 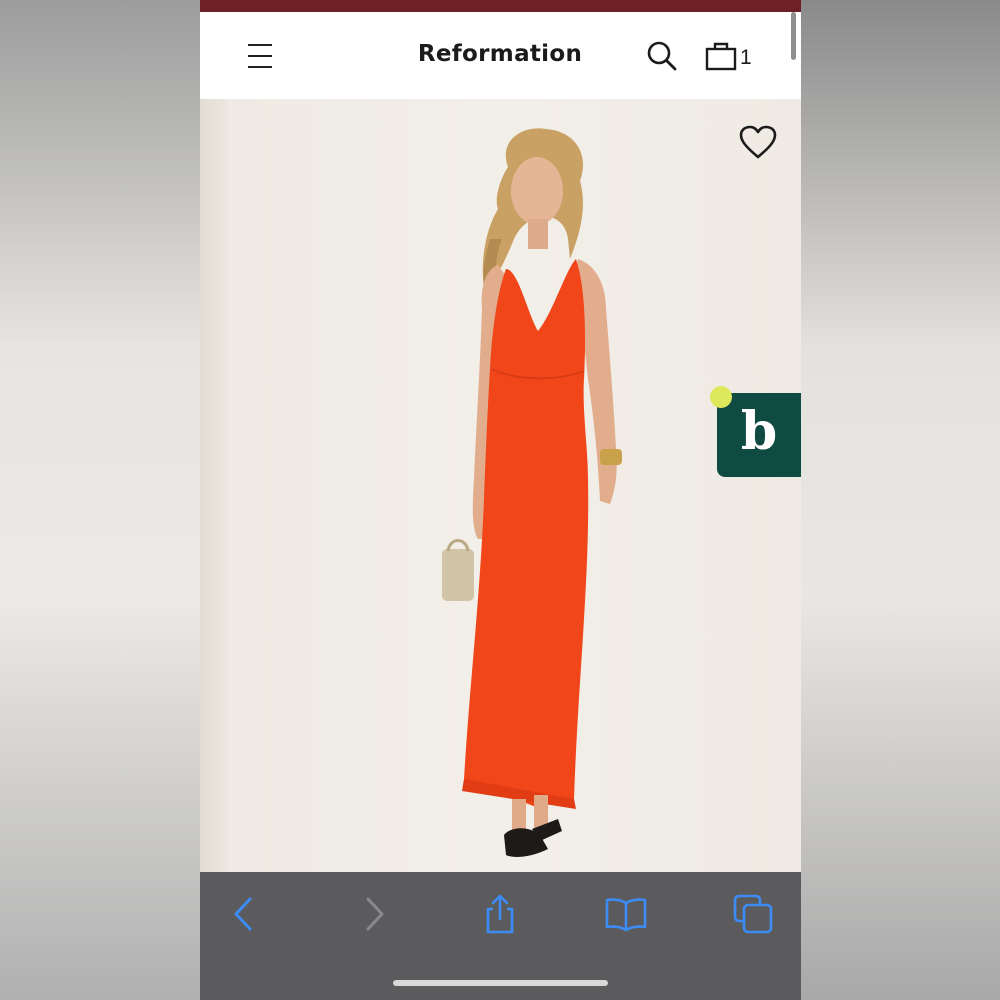 I want to click on b-chat-widget: b, so click(x=759, y=435).